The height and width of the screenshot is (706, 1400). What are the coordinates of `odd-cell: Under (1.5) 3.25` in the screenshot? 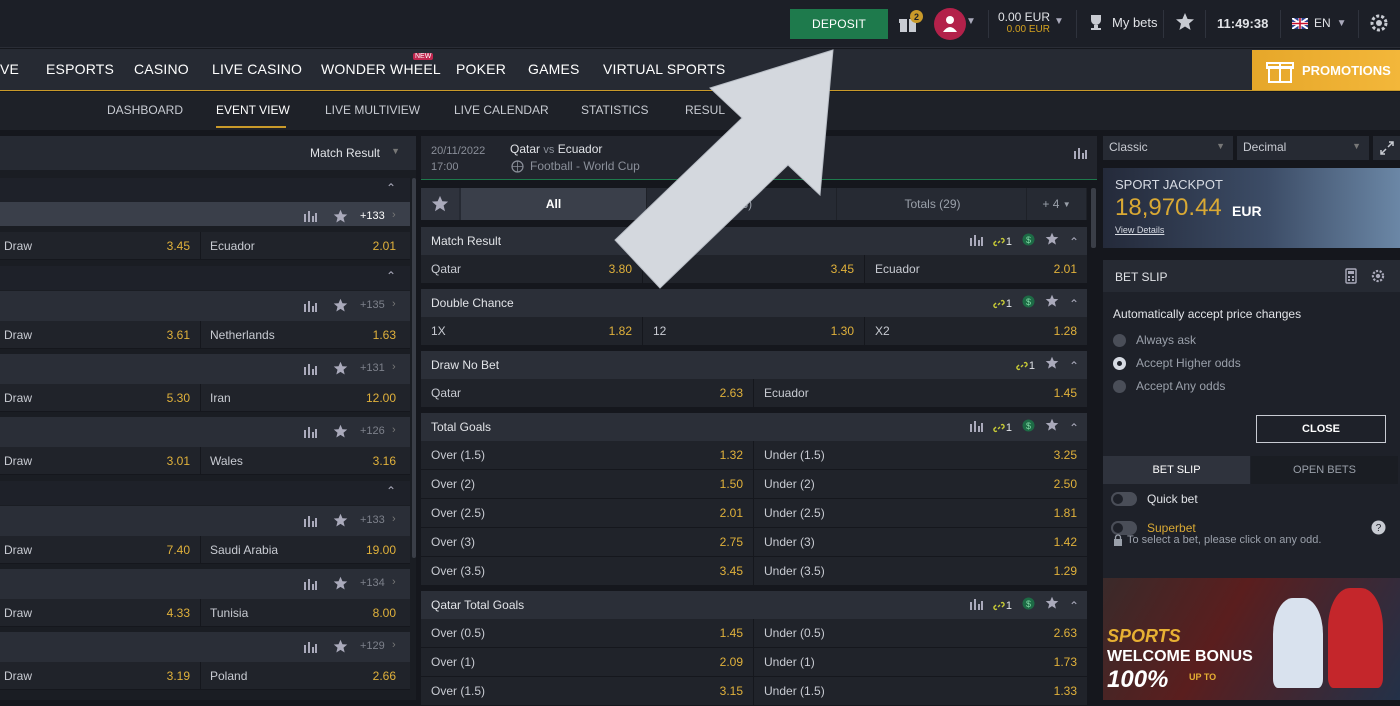 It's located at (920, 455).